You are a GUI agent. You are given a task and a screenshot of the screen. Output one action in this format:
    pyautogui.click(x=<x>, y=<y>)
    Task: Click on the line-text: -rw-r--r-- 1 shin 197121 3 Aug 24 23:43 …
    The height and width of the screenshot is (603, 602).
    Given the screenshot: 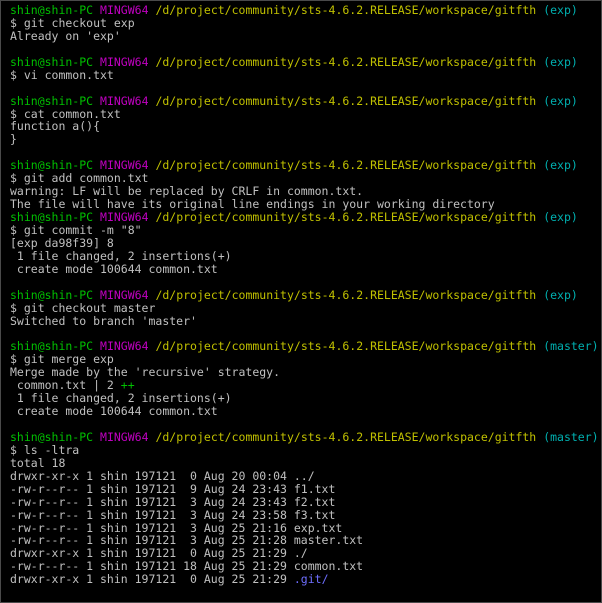 What is the action you would take?
    pyautogui.click(x=173, y=501)
    